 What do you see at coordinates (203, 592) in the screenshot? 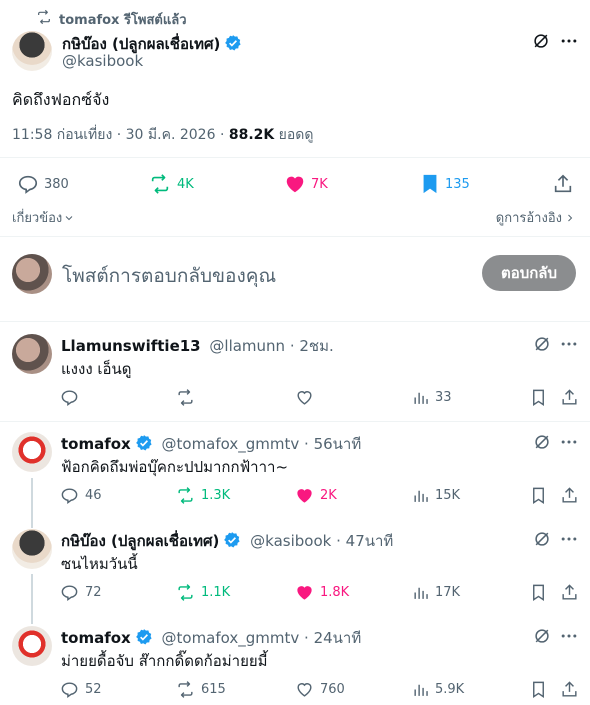
I see `reply-action-repost: 1.1K` at bounding box center [203, 592].